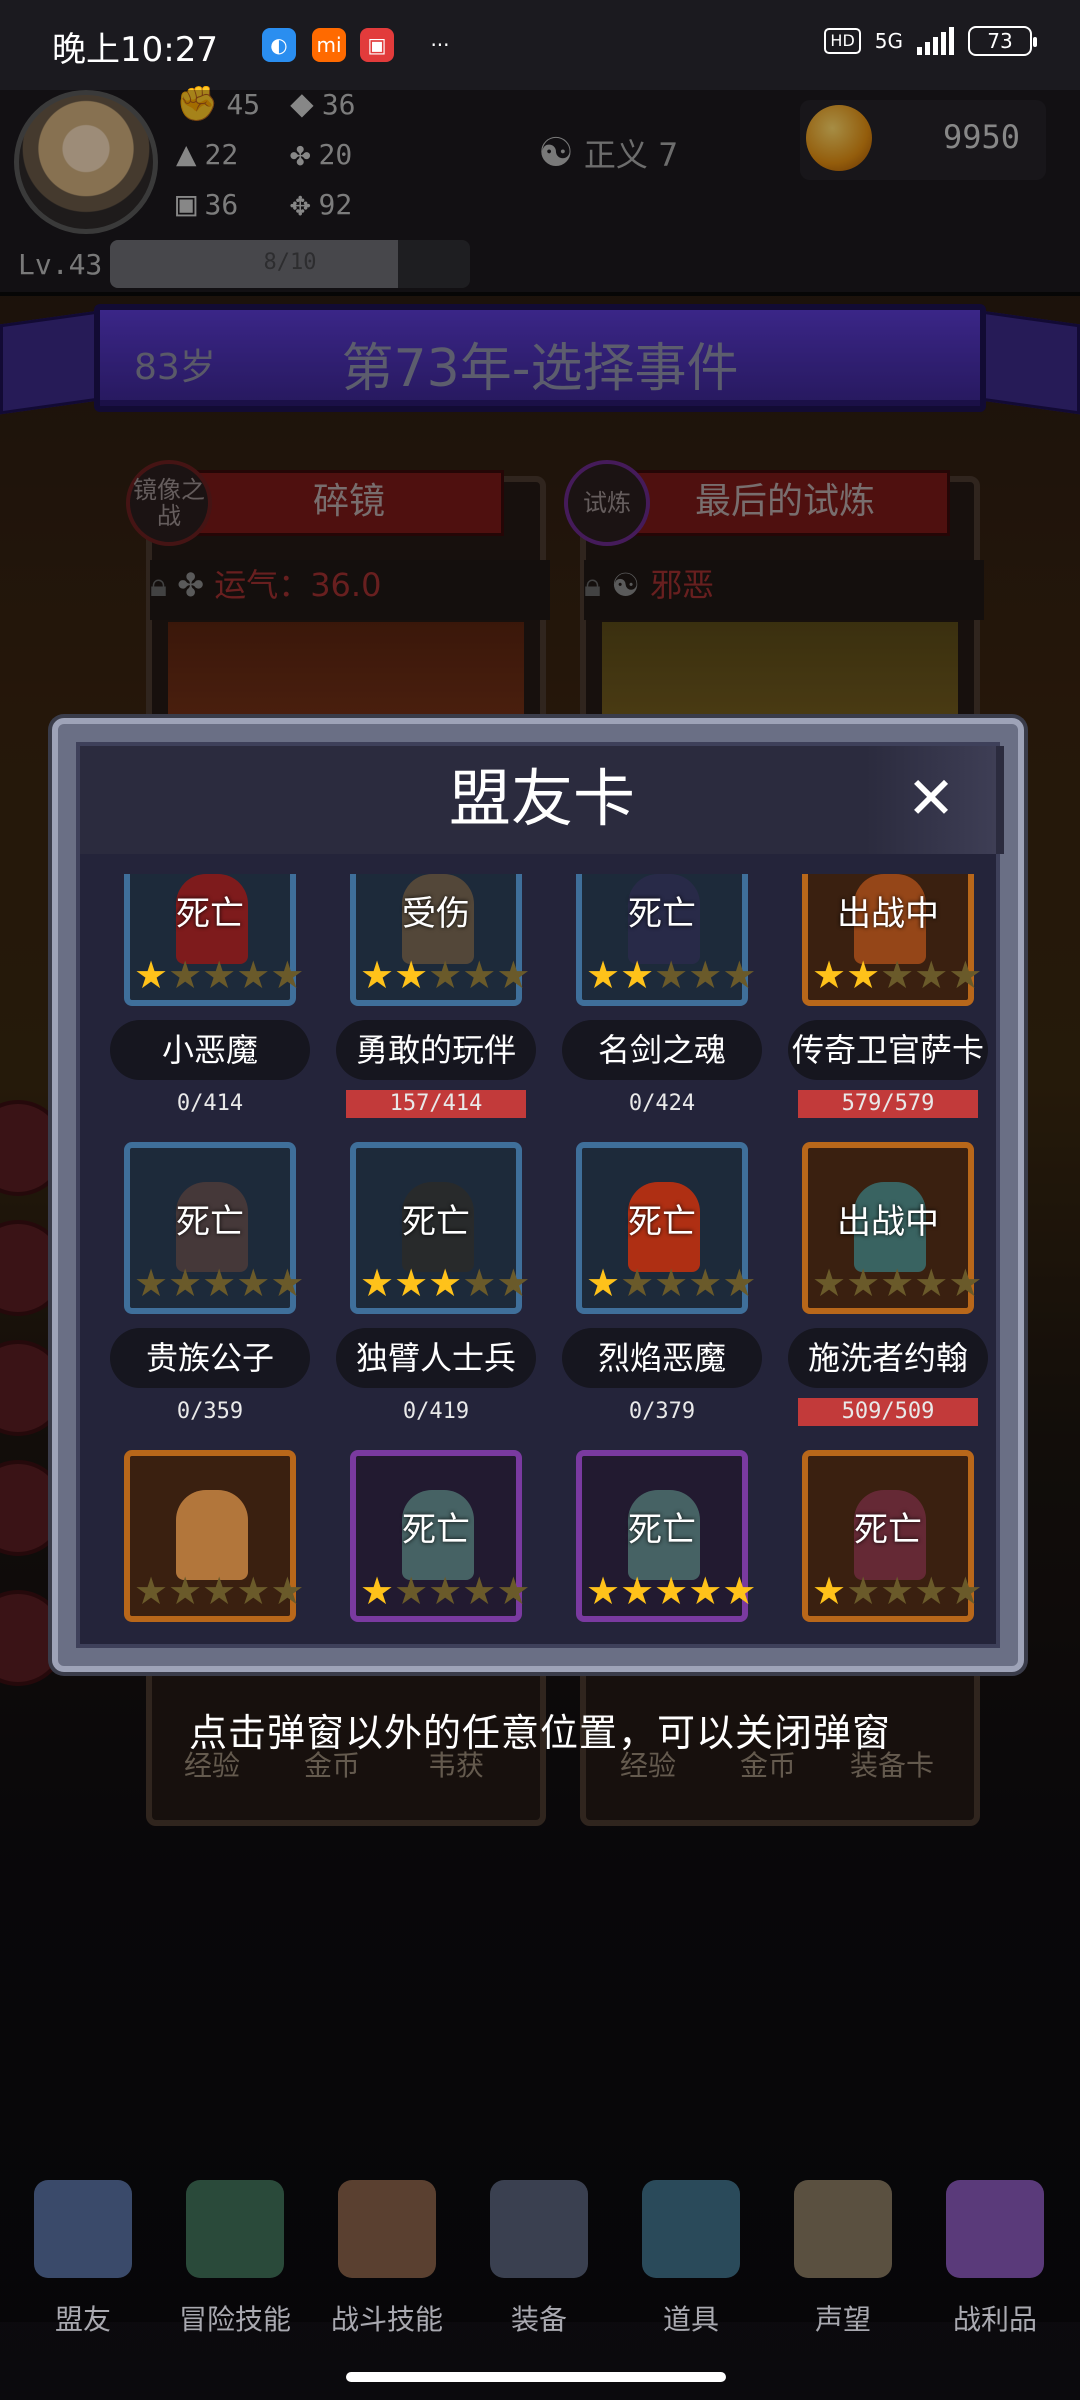  I want to click on ally-card: 死亡 ★ ★ ★ ★ ★ 贵族公子 0/359, so click(210, 1292).